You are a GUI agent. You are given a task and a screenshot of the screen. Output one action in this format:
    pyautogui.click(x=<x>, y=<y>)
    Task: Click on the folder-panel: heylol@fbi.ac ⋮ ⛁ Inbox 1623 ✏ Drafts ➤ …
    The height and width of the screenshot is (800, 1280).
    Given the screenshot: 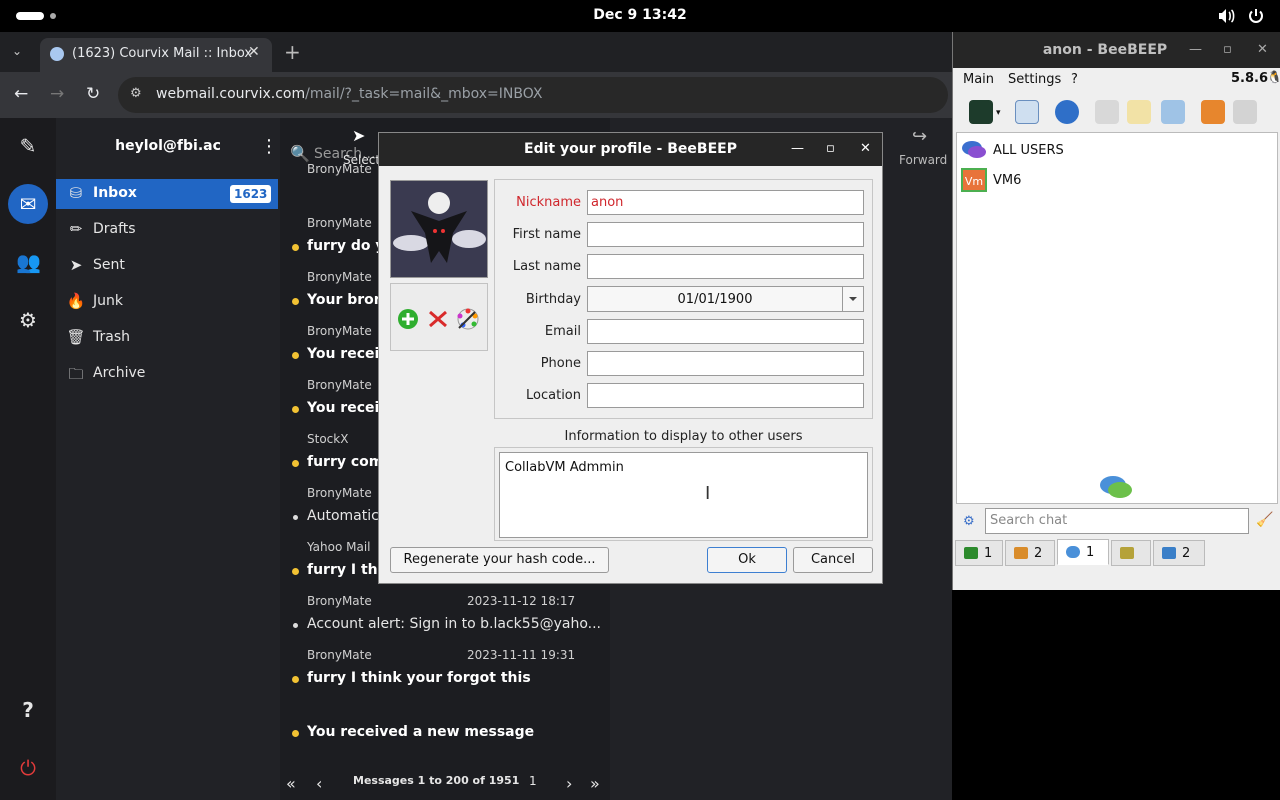 What is the action you would take?
    pyautogui.click(x=168, y=459)
    